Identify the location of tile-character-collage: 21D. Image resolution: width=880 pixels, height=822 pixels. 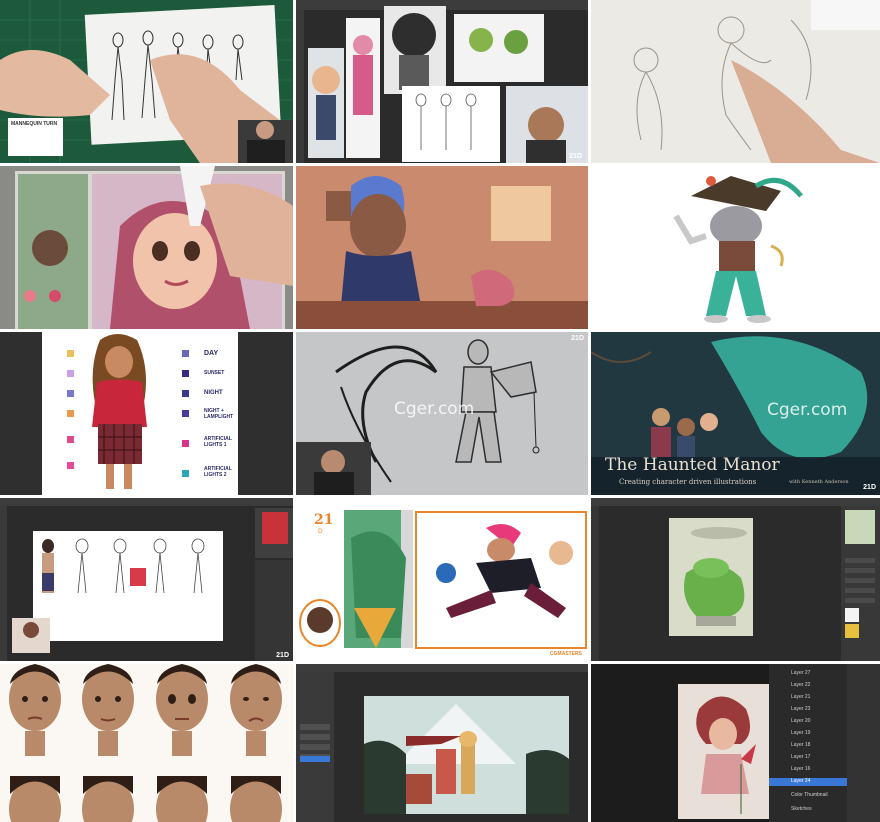
(442, 81).